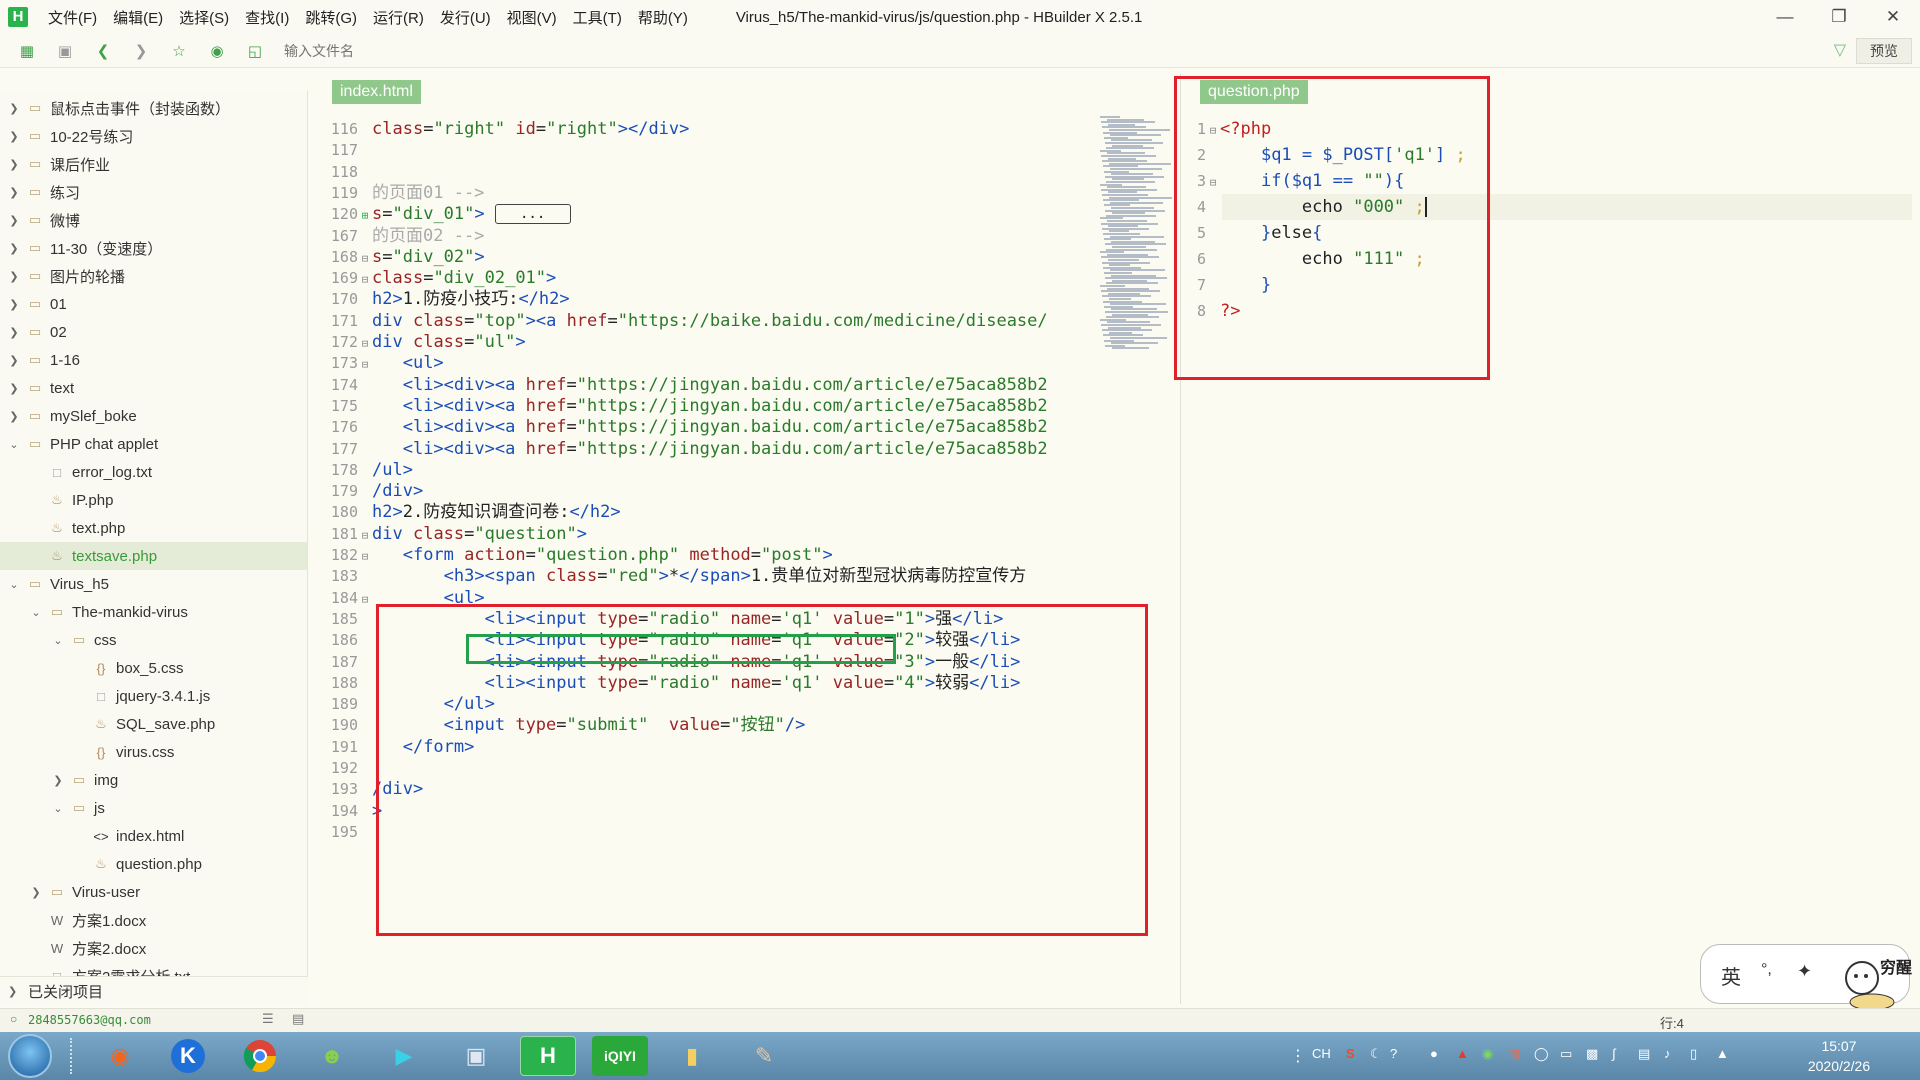  I want to click on tree-item: ❯ ▭ text, so click(153, 388).